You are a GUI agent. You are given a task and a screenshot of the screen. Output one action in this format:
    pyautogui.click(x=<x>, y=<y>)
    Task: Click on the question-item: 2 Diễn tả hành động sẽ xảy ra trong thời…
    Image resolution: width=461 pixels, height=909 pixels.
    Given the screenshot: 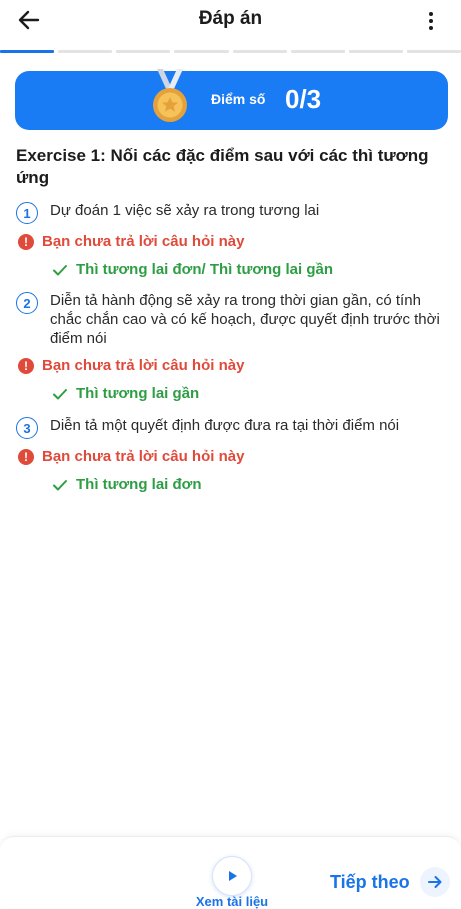 What is the action you would take?
    pyautogui.click(x=231, y=346)
    